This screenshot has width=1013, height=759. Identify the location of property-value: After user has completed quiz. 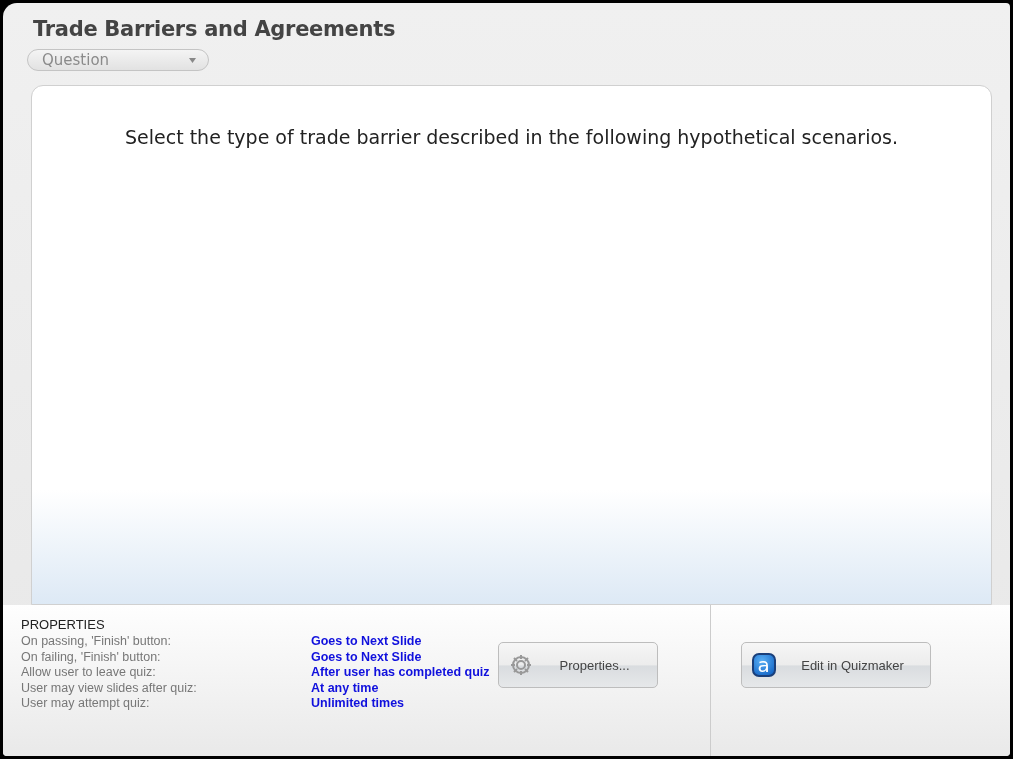
(400, 673).